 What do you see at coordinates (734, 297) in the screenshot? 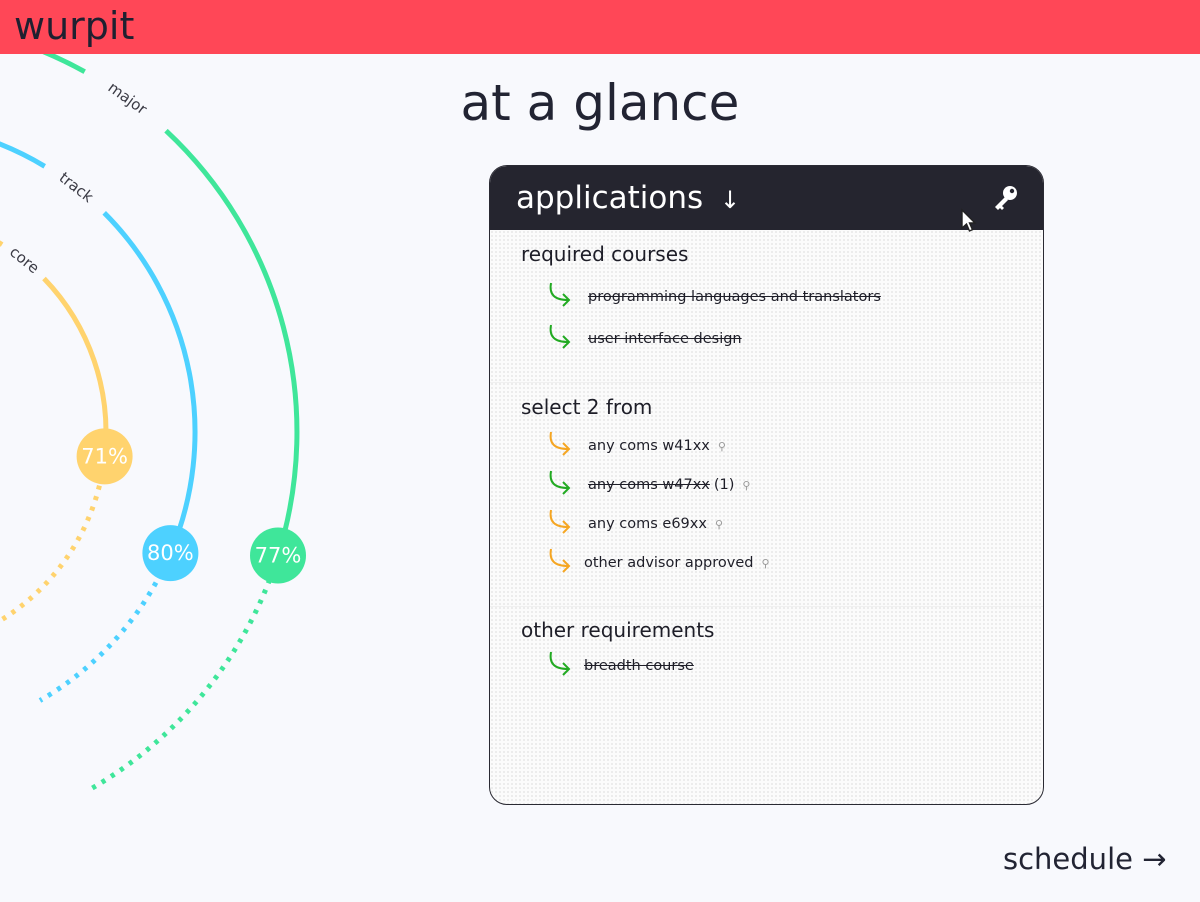
I see `requirement-label: programming languages and translators` at bounding box center [734, 297].